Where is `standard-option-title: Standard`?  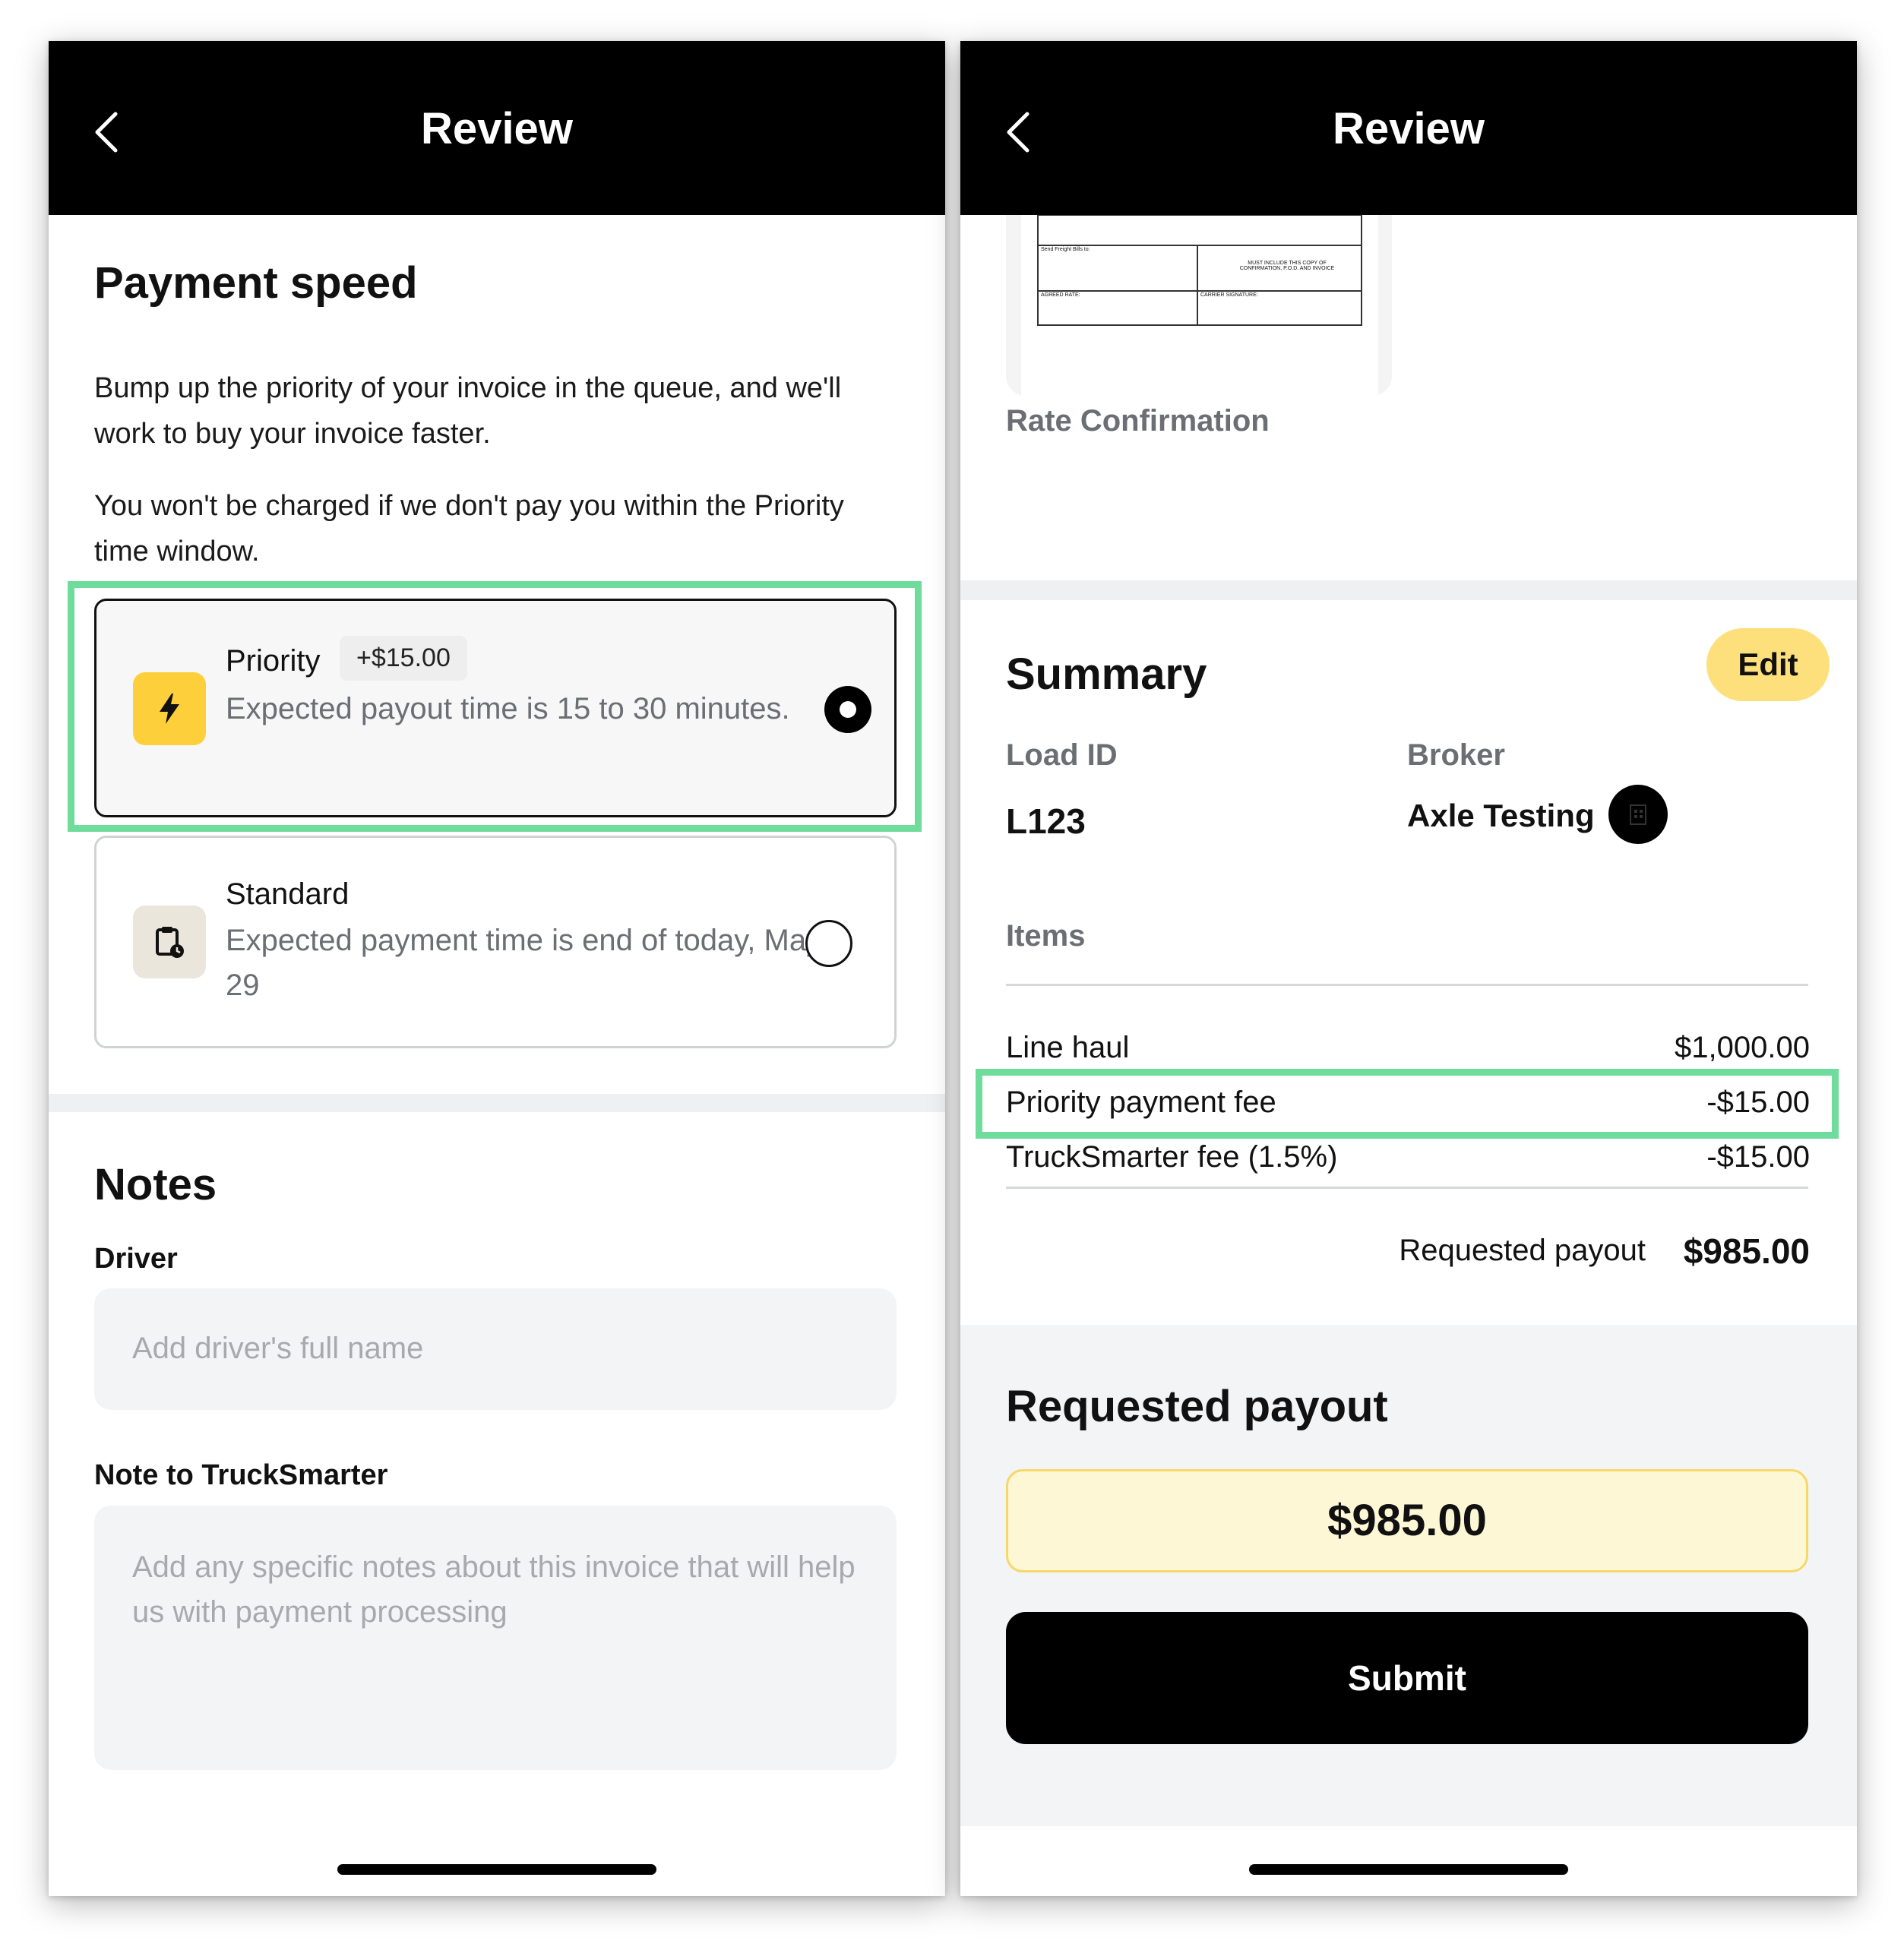
standard-option-title: Standard is located at coordinates (287, 894).